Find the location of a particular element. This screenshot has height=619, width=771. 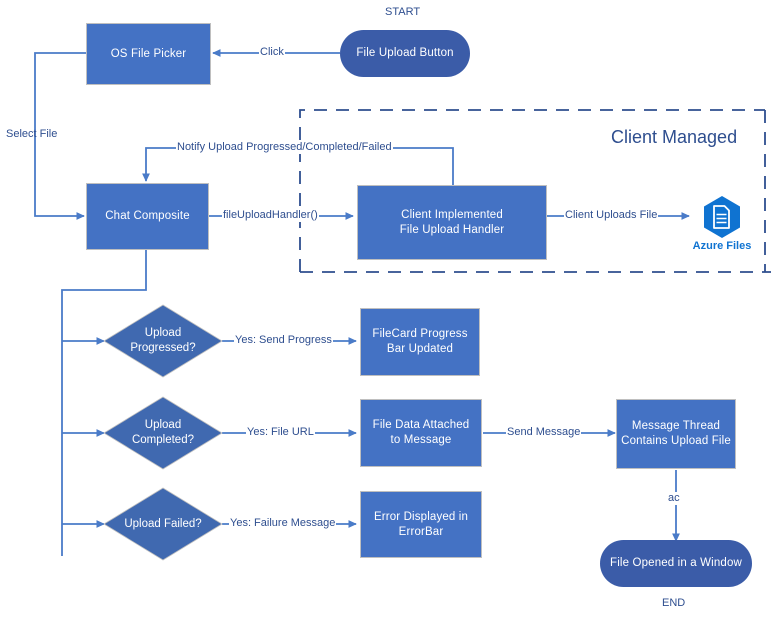

label-end: END is located at coordinates (674, 603).